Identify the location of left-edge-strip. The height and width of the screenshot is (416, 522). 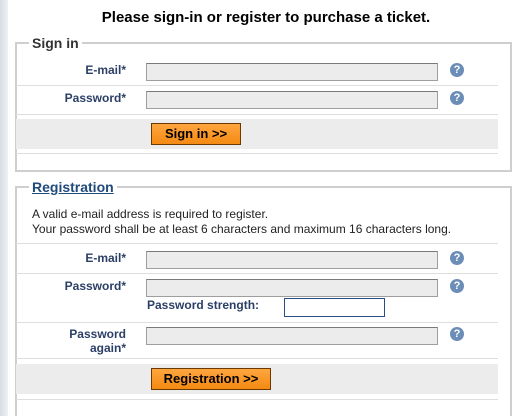
(4, 208).